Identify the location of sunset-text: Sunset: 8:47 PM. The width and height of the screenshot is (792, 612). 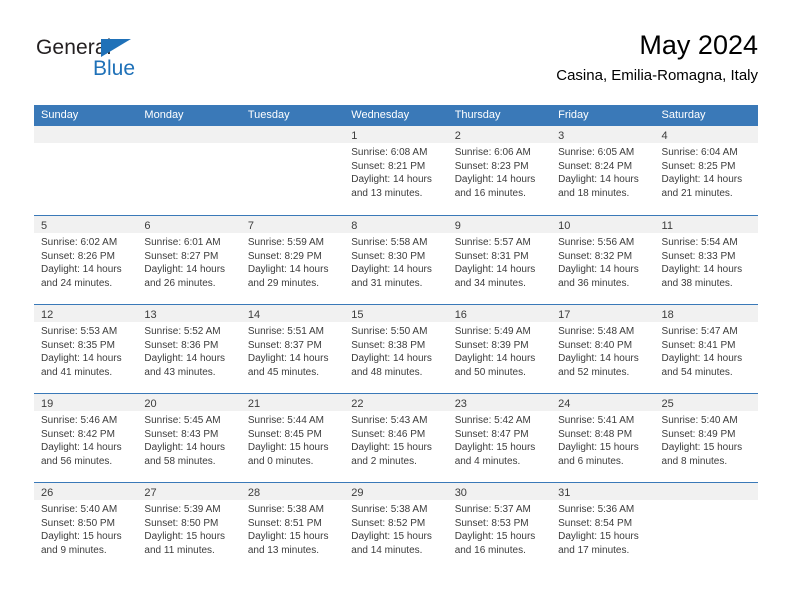
(491, 434).